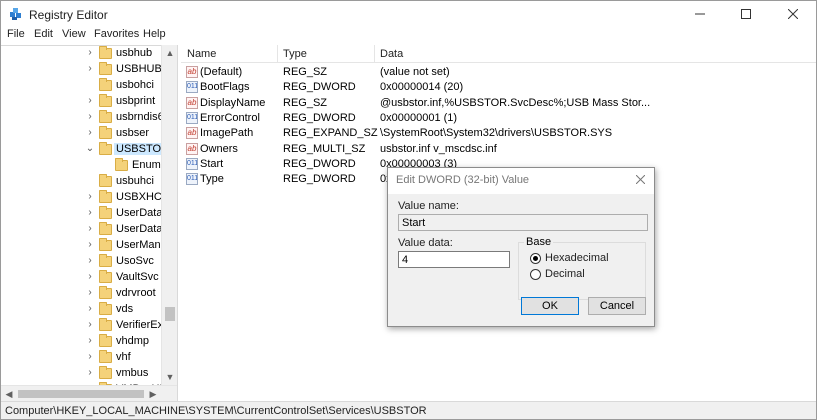 The height and width of the screenshot is (420, 817). Describe the element at coordinates (43, 34) in the screenshot. I see `menu-edit: Edit` at that location.